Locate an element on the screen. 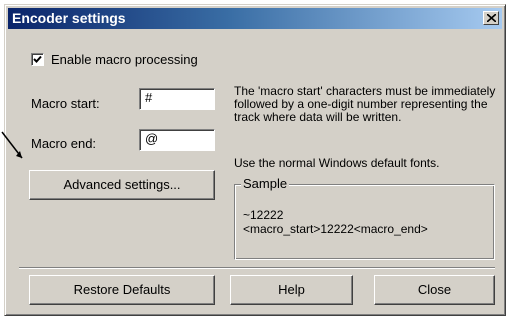 The height and width of the screenshot is (322, 510). macro-end-input: @ is located at coordinates (177, 140).